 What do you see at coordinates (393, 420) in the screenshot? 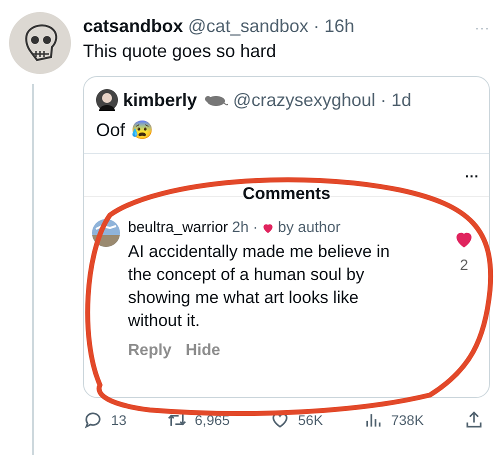
I see `post-stat: 738K` at bounding box center [393, 420].